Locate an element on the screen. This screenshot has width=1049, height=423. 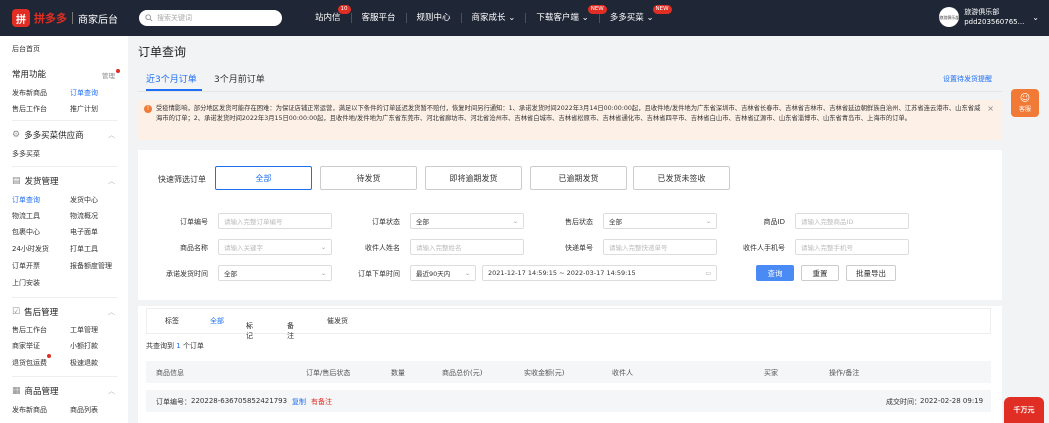
sidebar-item-after-sale-workbench: 售后工作台 is located at coordinates (29, 330).